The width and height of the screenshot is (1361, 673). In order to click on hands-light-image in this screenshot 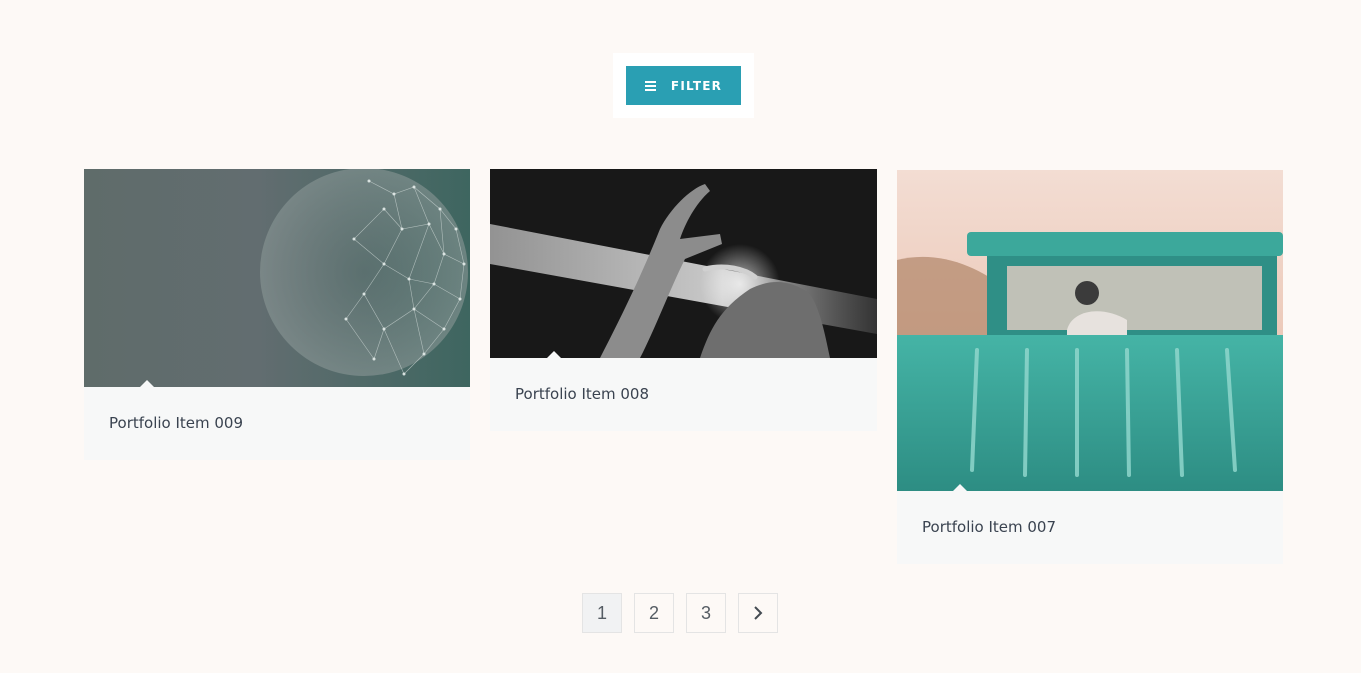, I will do `click(683, 263)`.